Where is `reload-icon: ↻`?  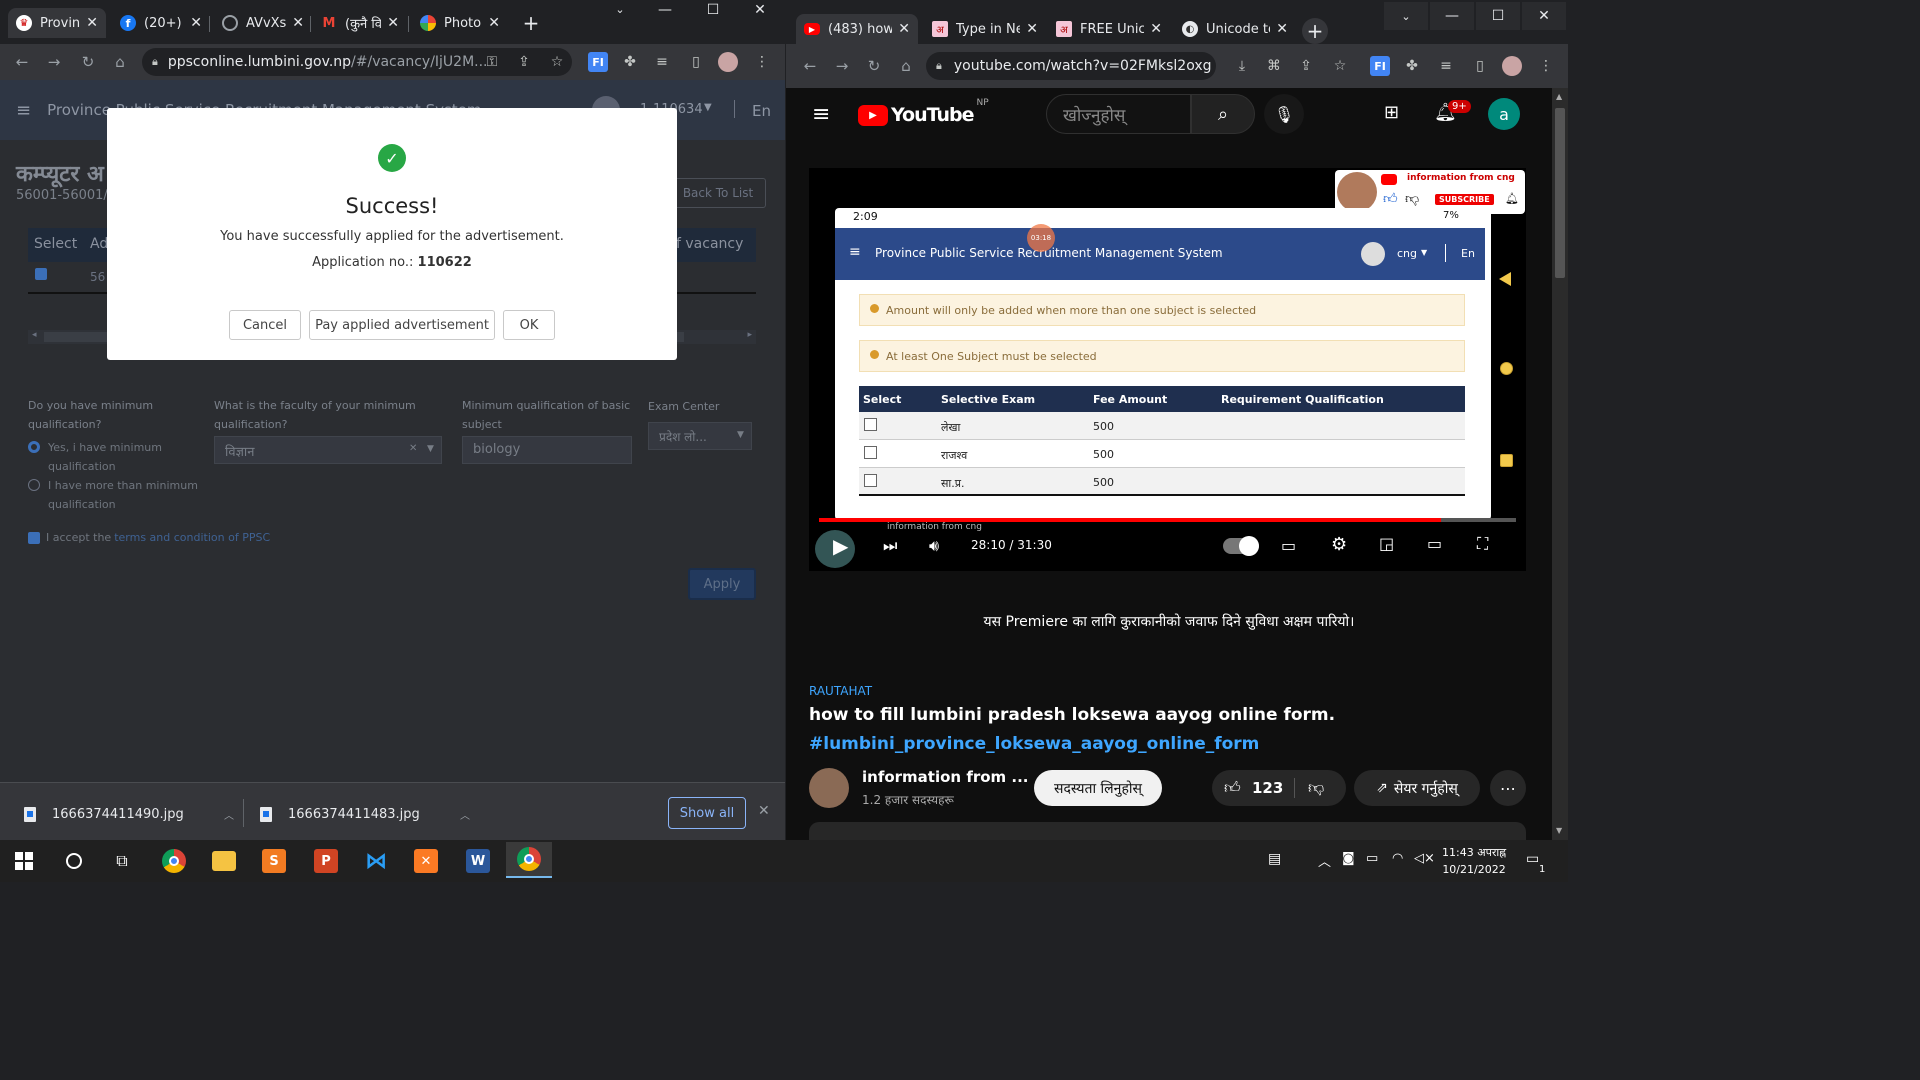 reload-icon: ↻ is located at coordinates (874, 66).